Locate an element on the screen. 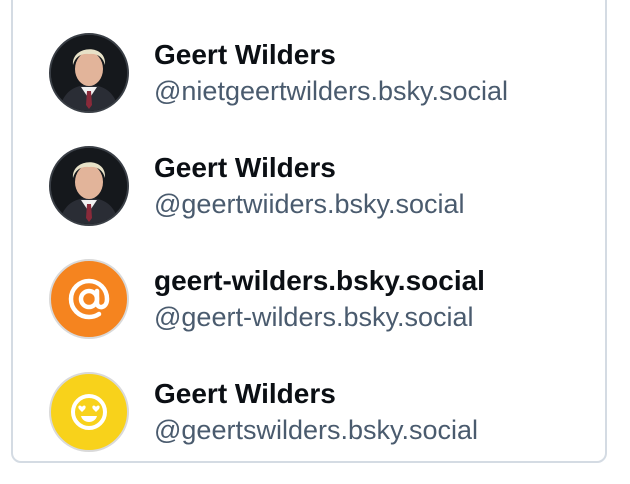 Image resolution: width=630 pixels, height=484 pixels. account-handle: @nietgeertwilders.bsky.social is located at coordinates (331, 91).